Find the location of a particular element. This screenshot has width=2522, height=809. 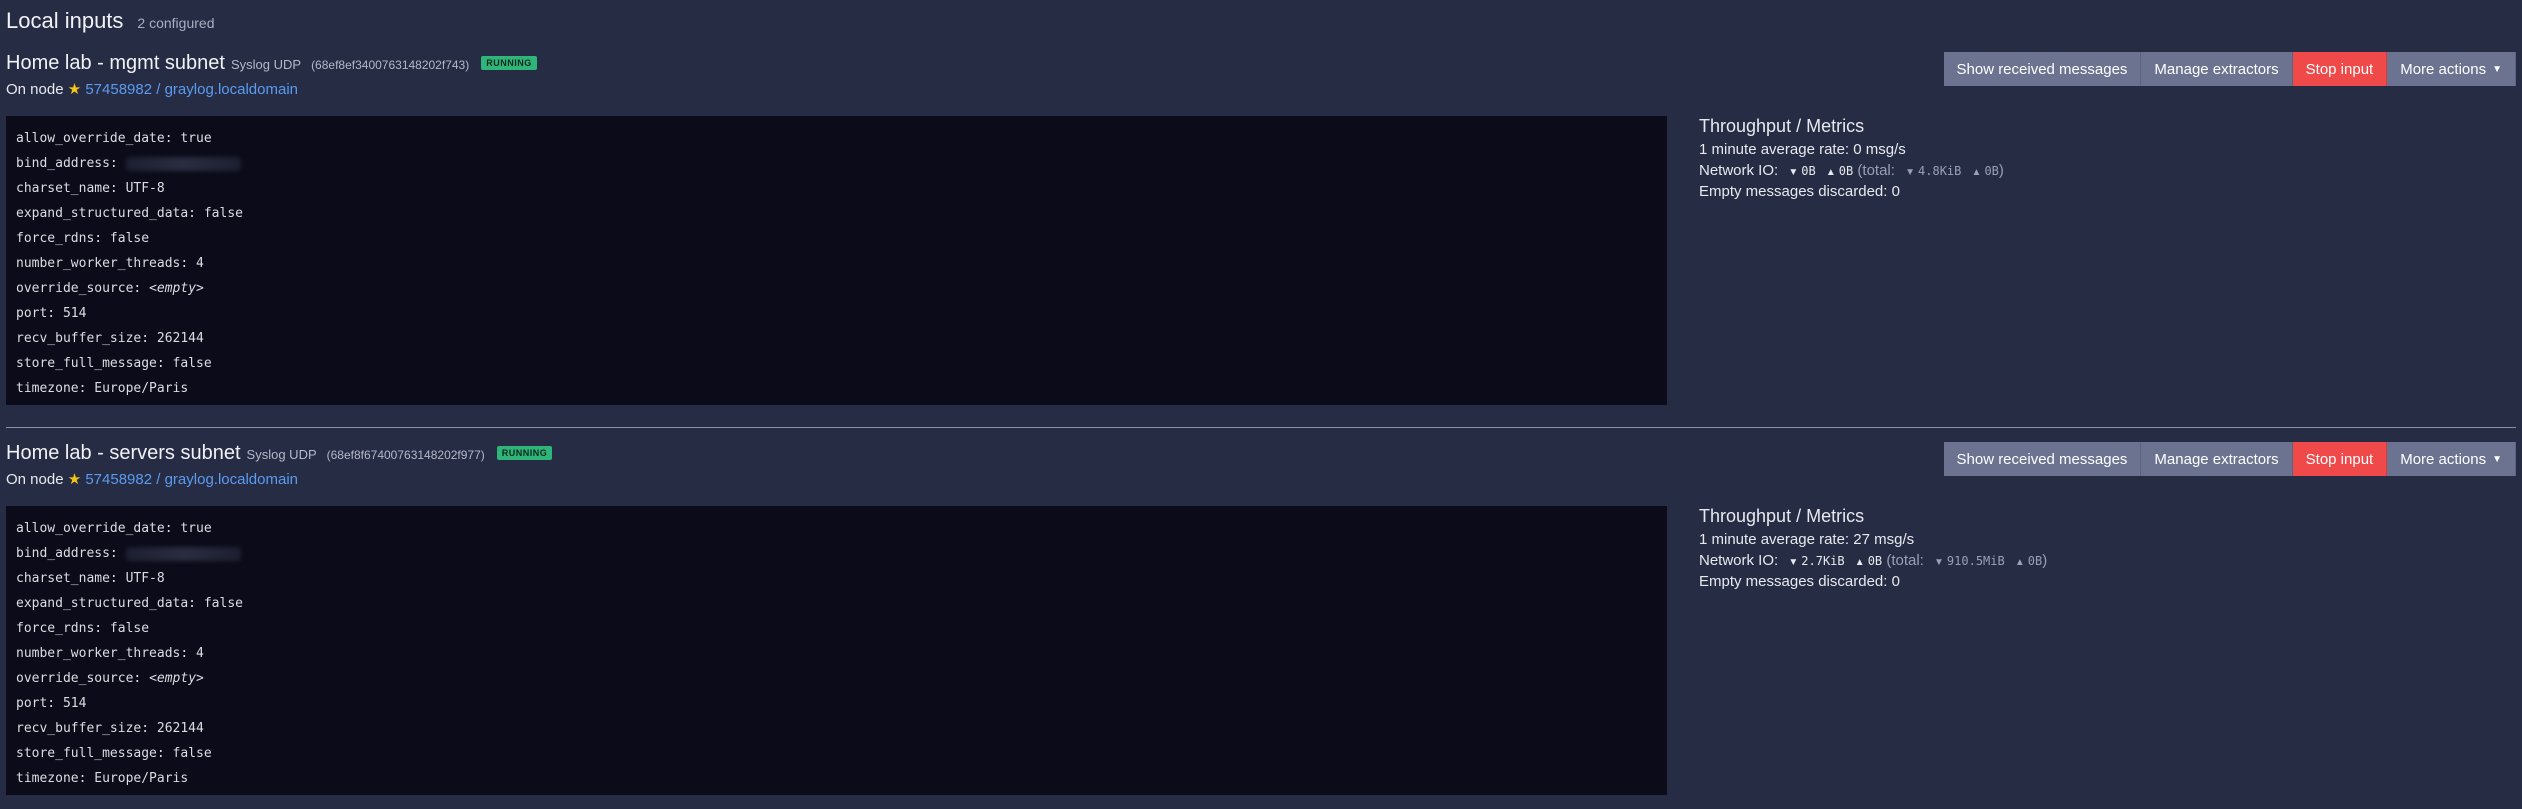

inputs-count: 2 configured is located at coordinates (176, 23).